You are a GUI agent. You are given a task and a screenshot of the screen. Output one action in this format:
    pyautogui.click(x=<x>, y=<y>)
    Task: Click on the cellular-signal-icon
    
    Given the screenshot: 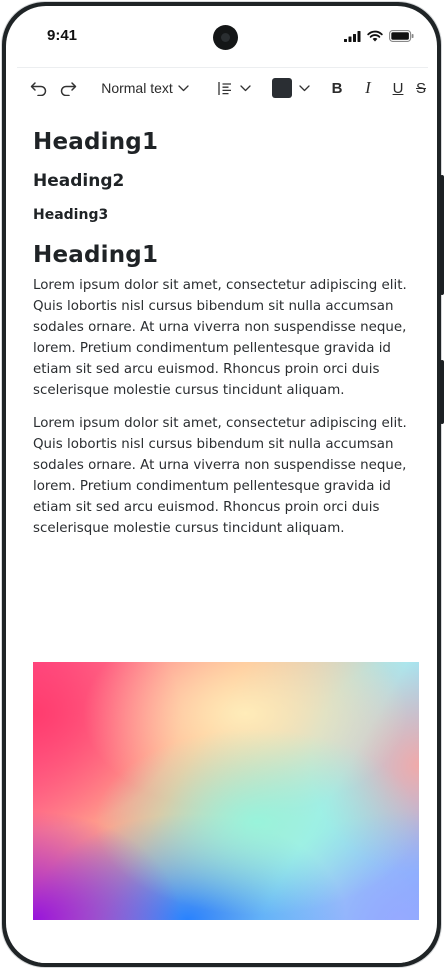 What is the action you would take?
    pyautogui.click(x=352, y=36)
    